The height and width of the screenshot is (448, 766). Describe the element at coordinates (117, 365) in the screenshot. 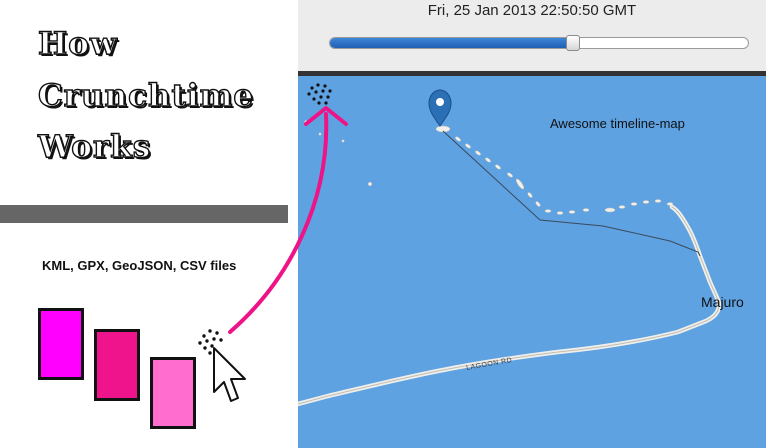

I see `file-icon-pink` at that location.